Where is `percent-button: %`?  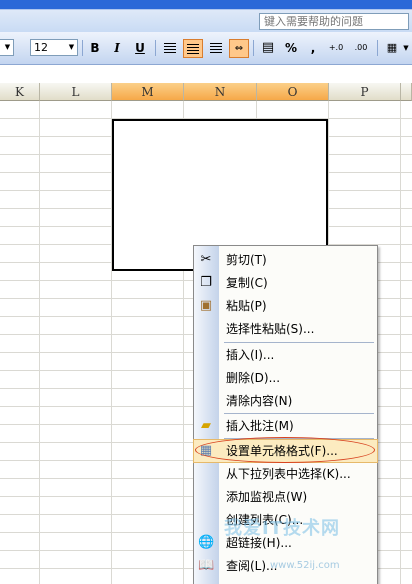 percent-button: % is located at coordinates (291, 48).